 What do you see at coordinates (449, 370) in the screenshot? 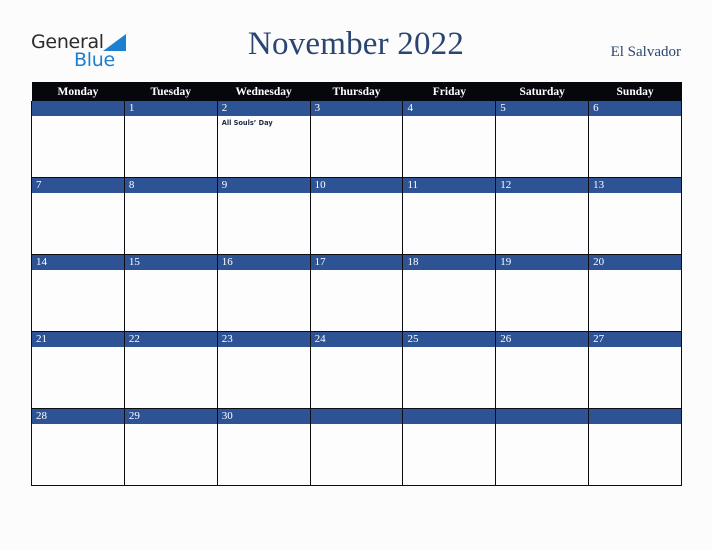
I see `calendar-day-cell: 25` at bounding box center [449, 370].